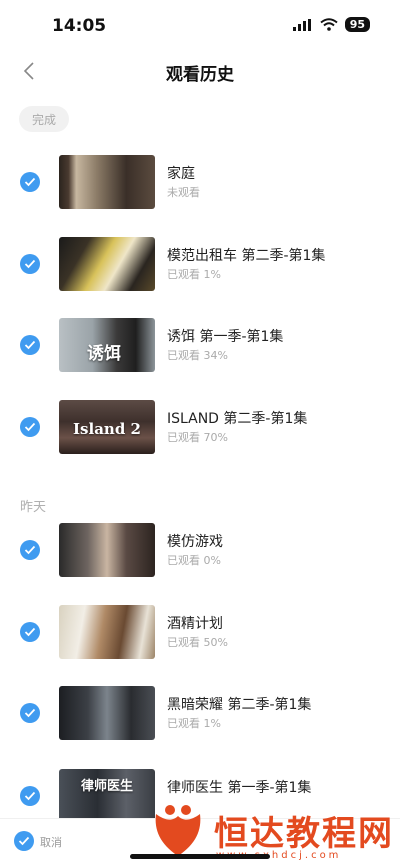 The width and height of the screenshot is (400, 867). I want to click on history-item: Island 2 ISLAND 第二季-第1集 已观看 70%, so click(200, 428).